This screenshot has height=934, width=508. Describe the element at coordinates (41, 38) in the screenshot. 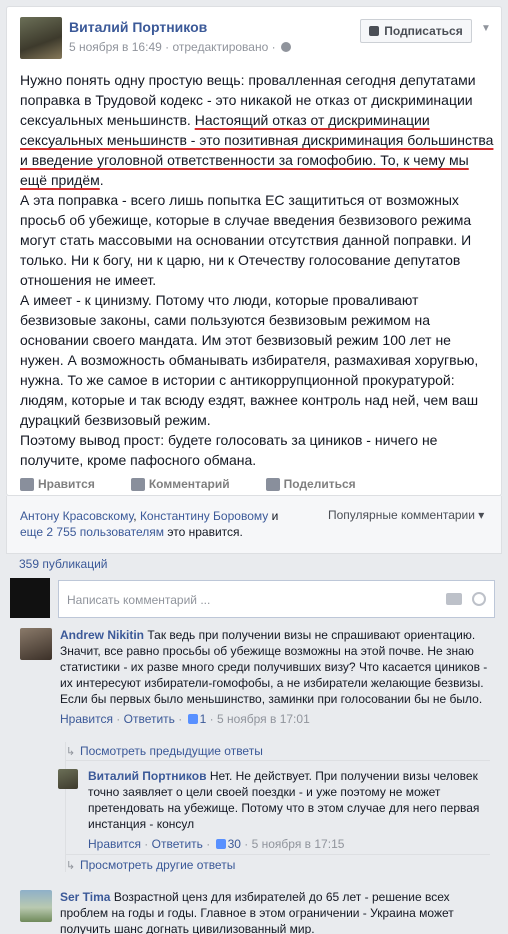

I see `author-avatar` at that location.